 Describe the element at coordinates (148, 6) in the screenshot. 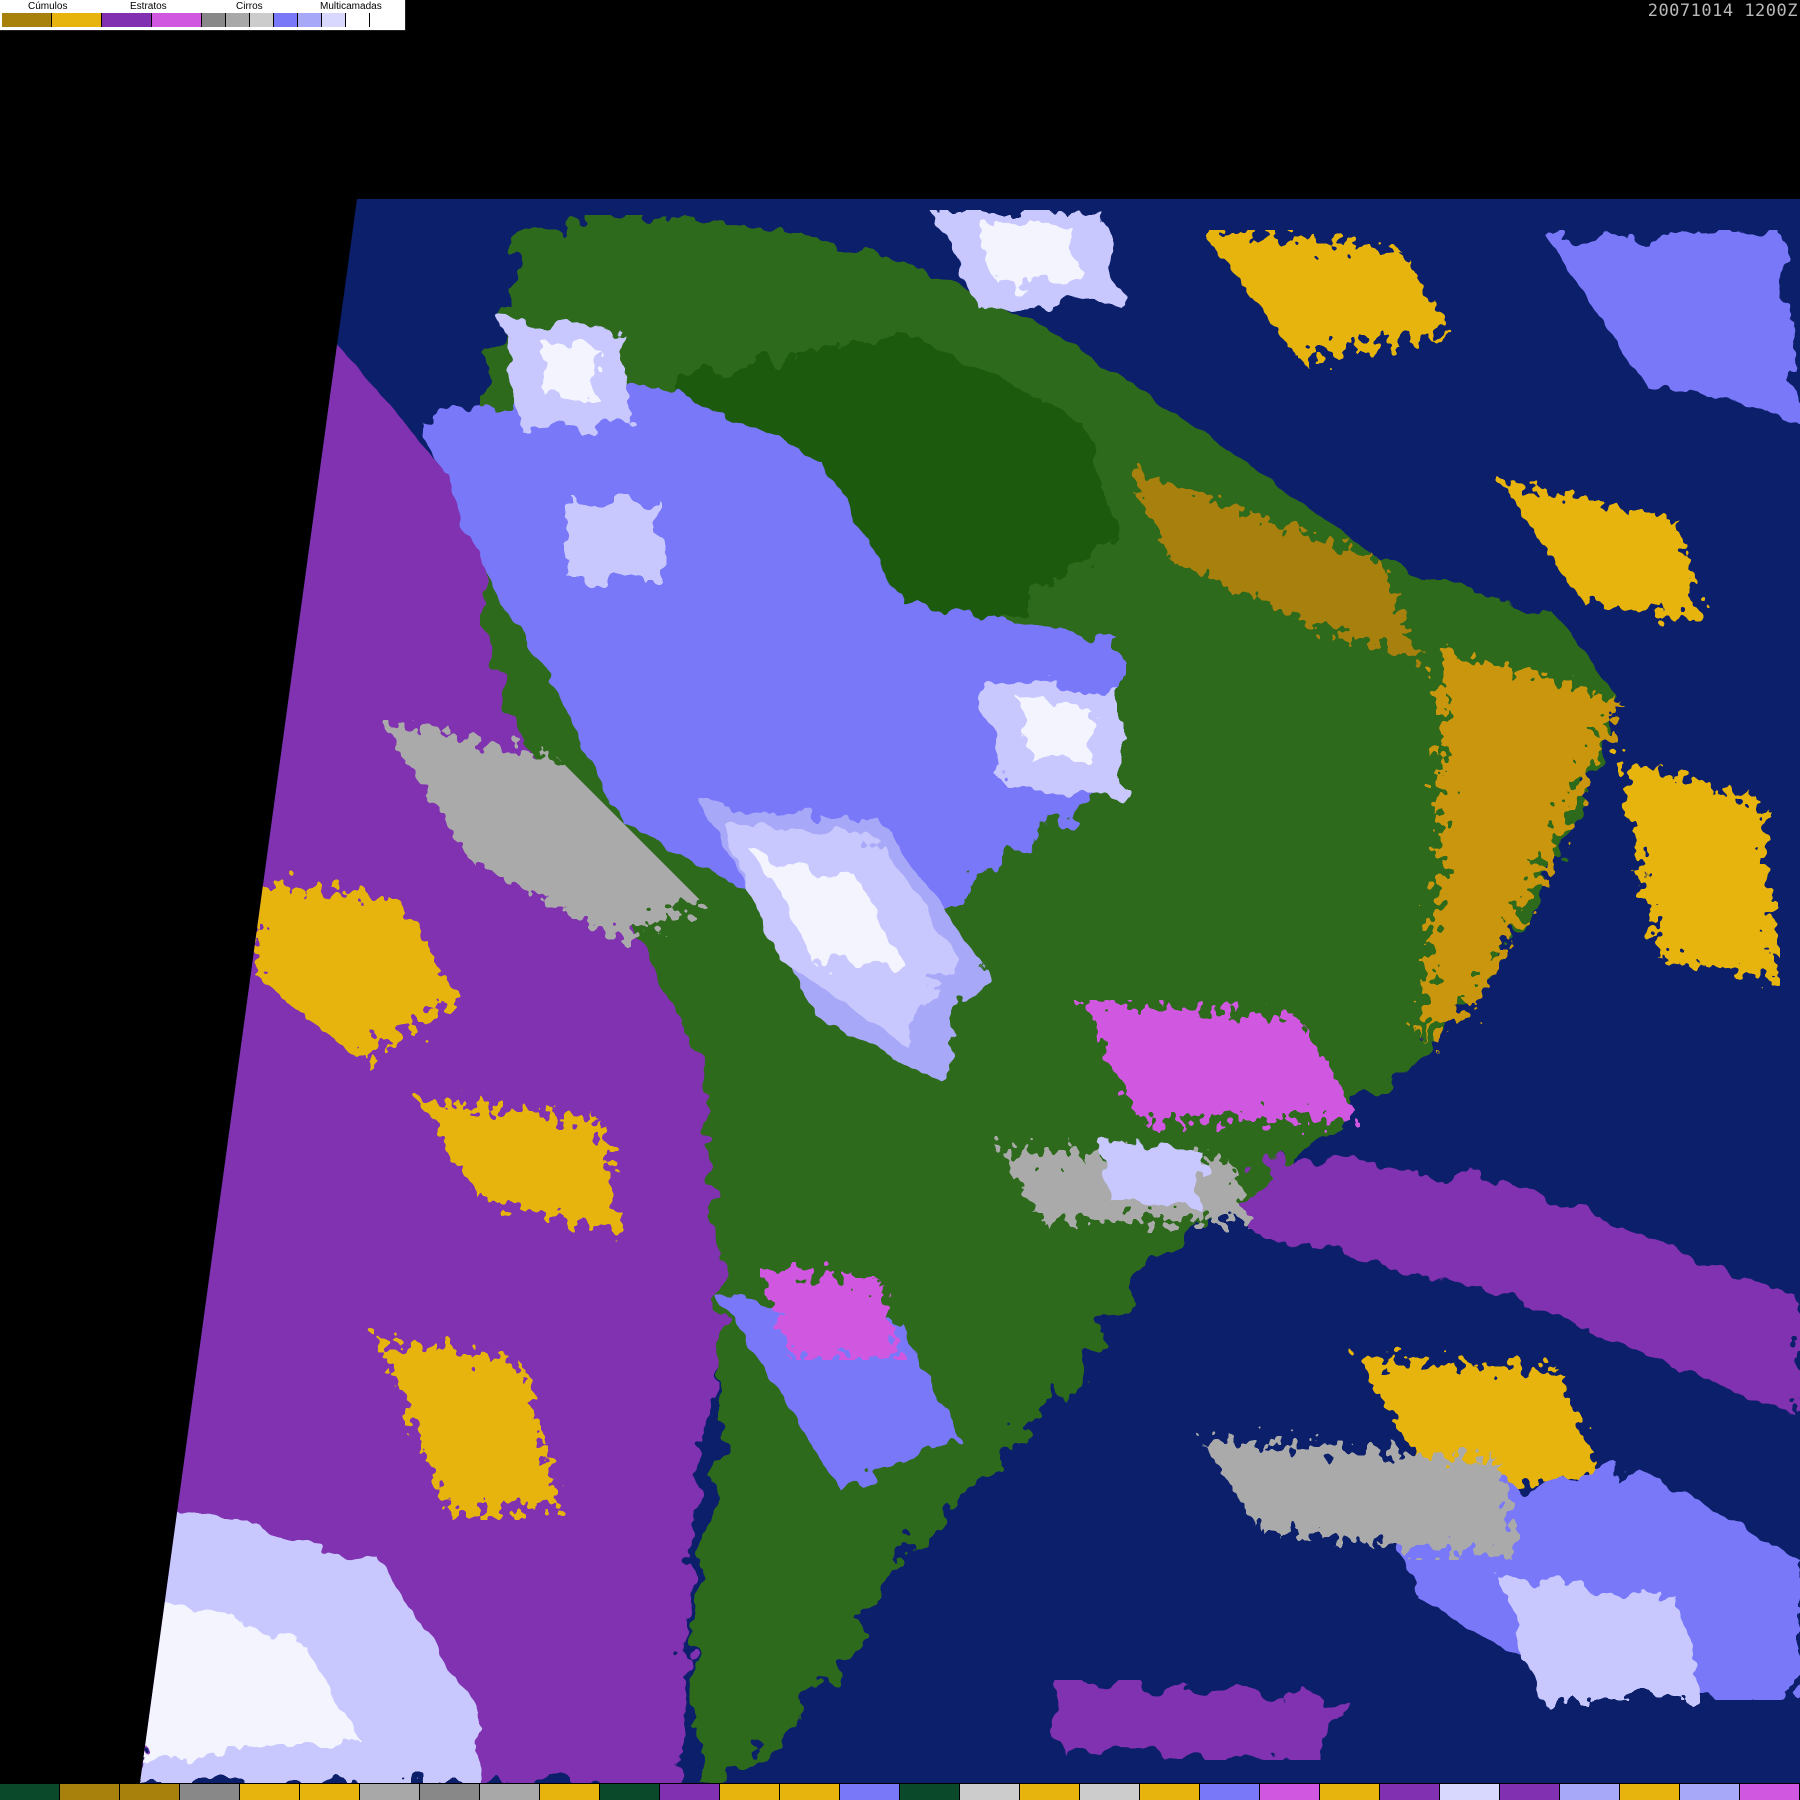

I see `legend-label-stratus: Estratos` at that location.